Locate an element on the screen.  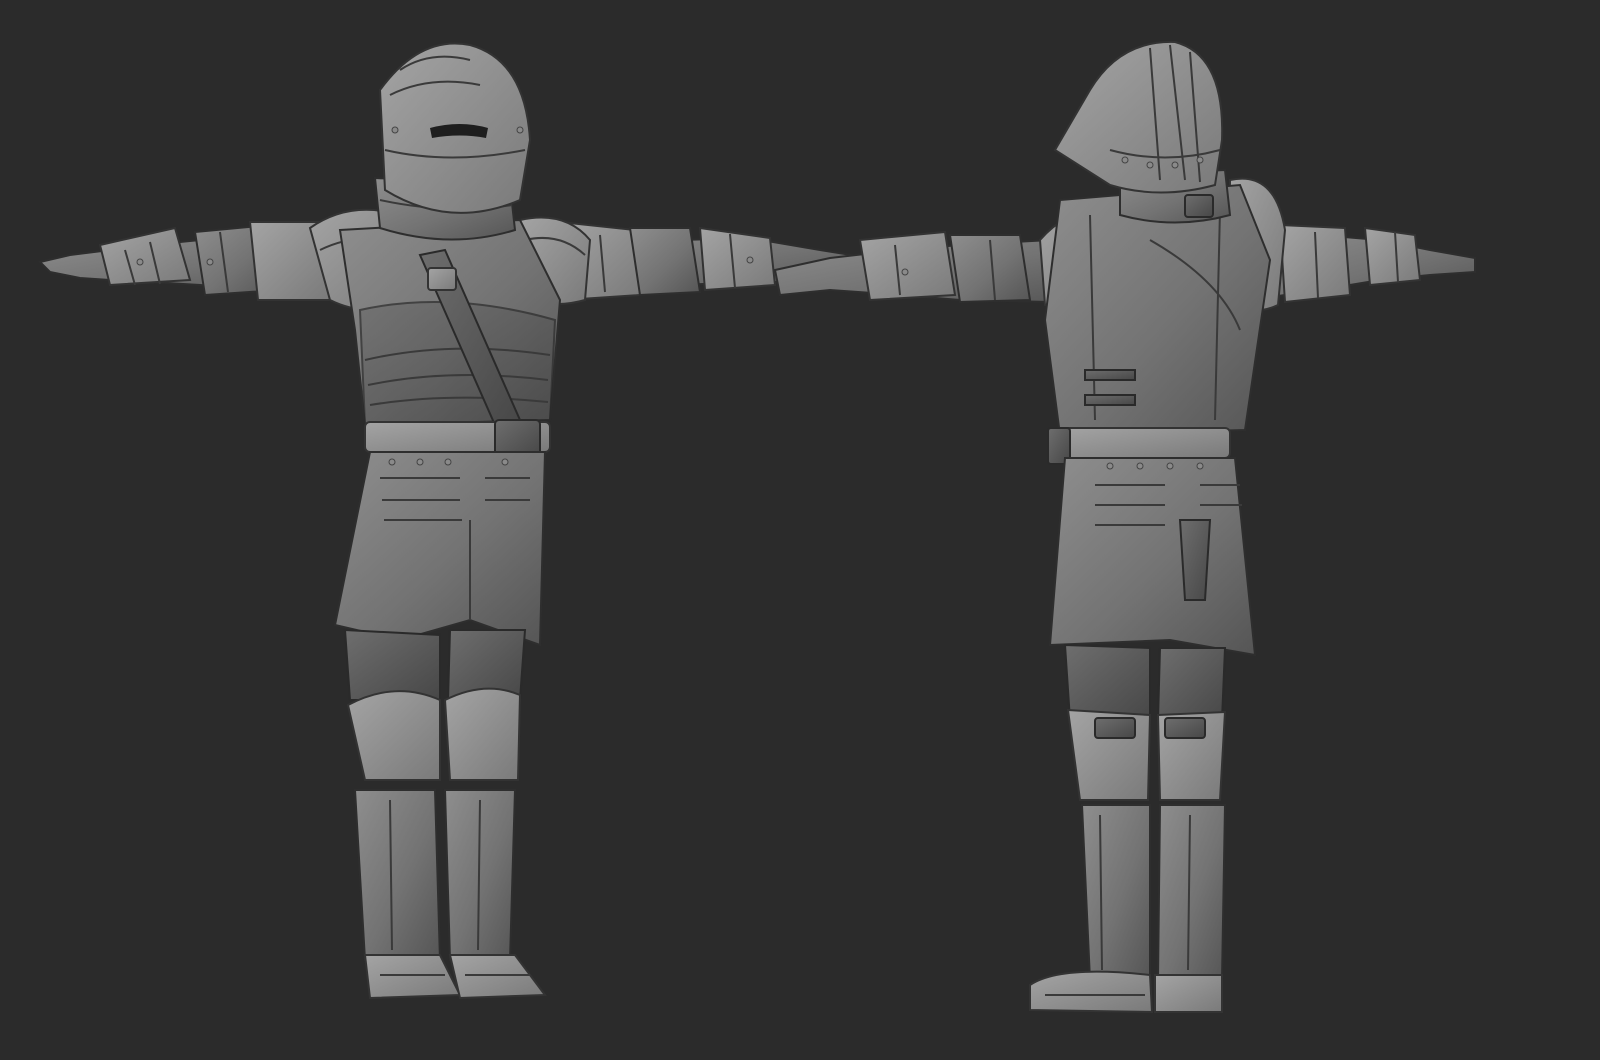
knight-front-legs is located at coordinates (445, 814).